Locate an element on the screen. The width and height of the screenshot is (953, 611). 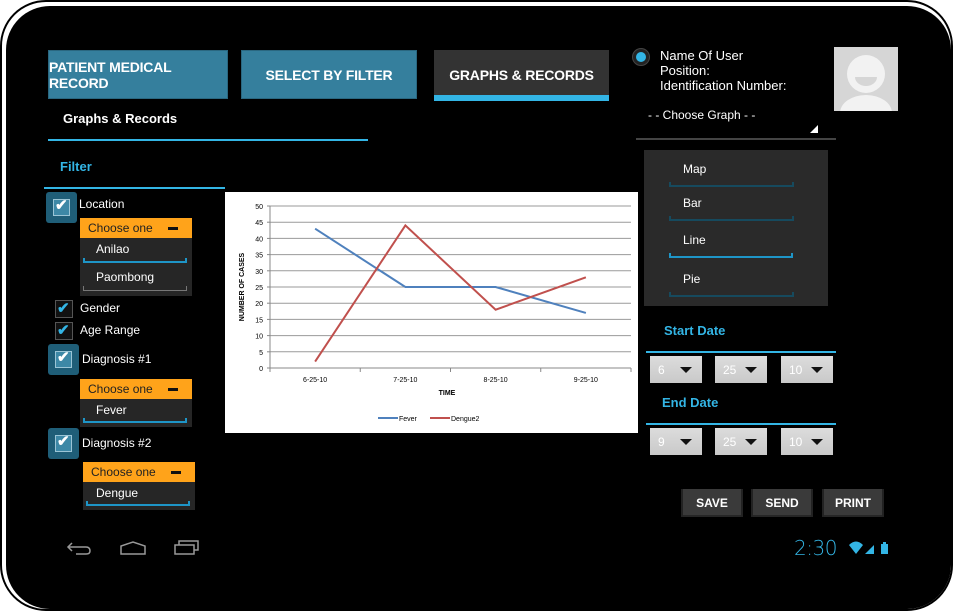
y-tick-label: 10 is located at coordinates (259, 337).